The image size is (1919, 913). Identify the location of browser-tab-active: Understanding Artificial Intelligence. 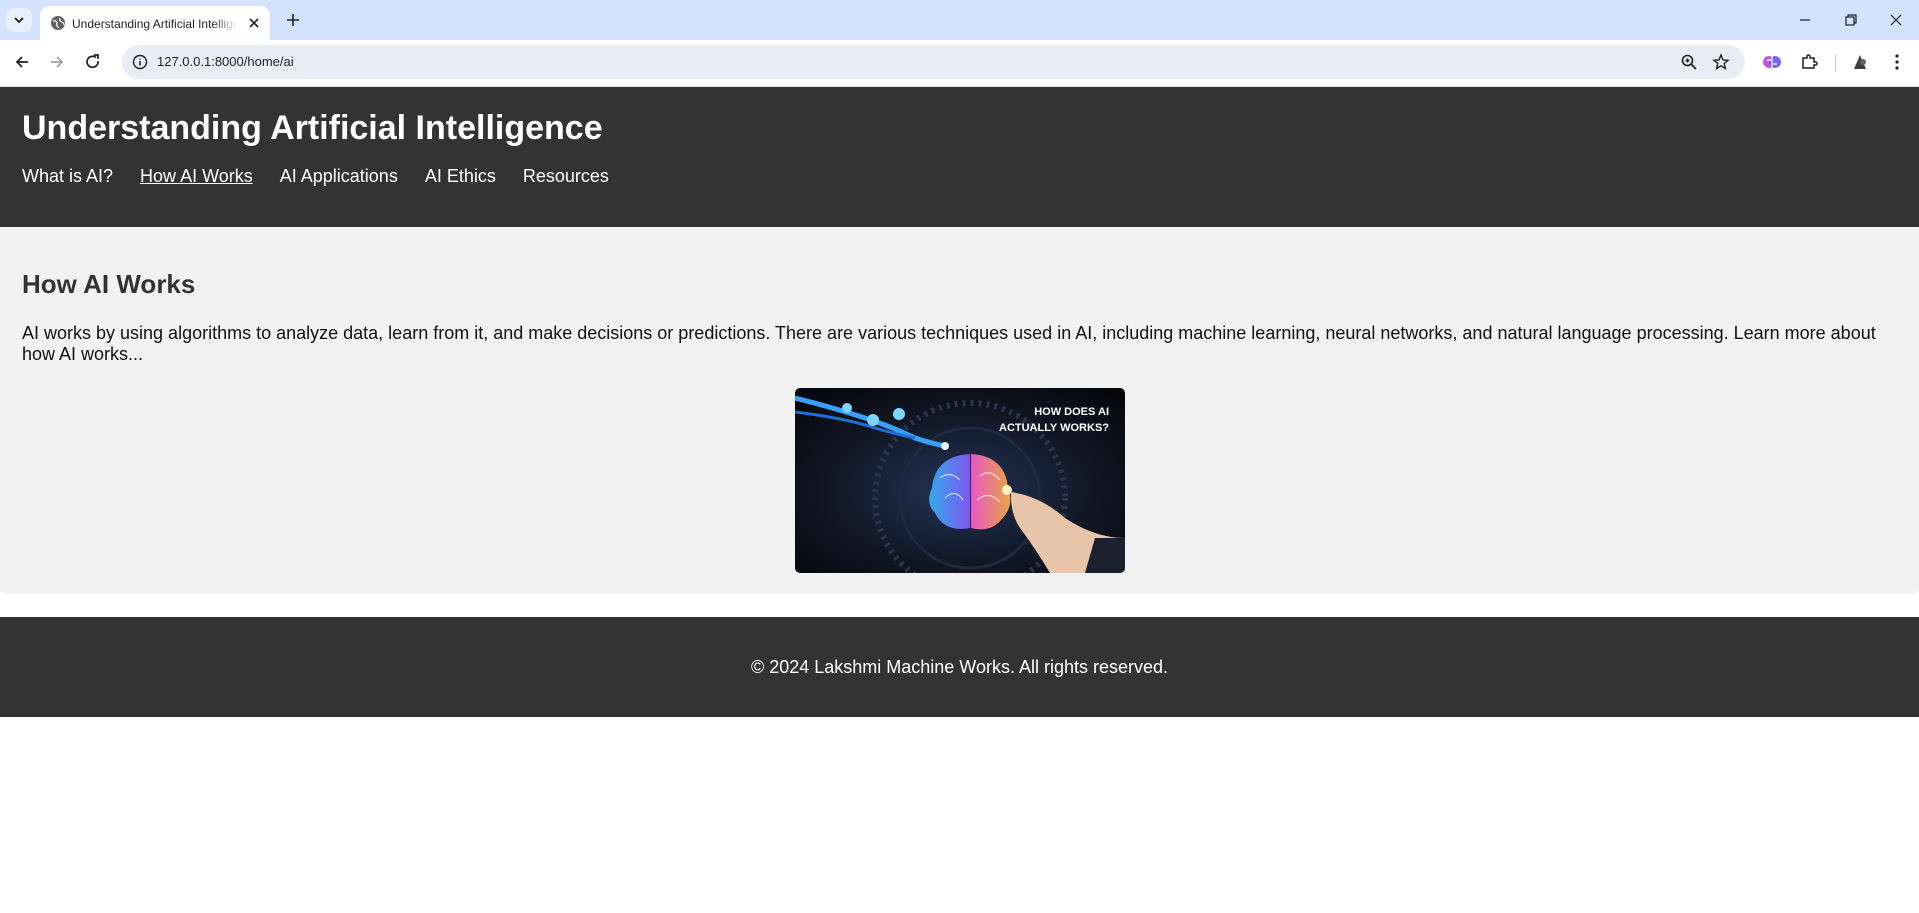
(155, 23).